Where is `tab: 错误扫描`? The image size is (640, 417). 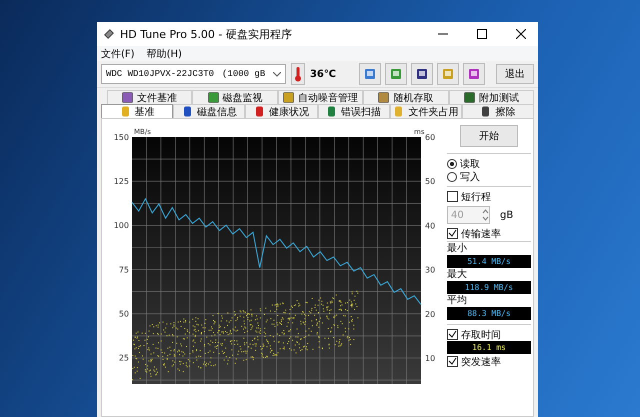 tab: 错误扫描 is located at coordinates (354, 111).